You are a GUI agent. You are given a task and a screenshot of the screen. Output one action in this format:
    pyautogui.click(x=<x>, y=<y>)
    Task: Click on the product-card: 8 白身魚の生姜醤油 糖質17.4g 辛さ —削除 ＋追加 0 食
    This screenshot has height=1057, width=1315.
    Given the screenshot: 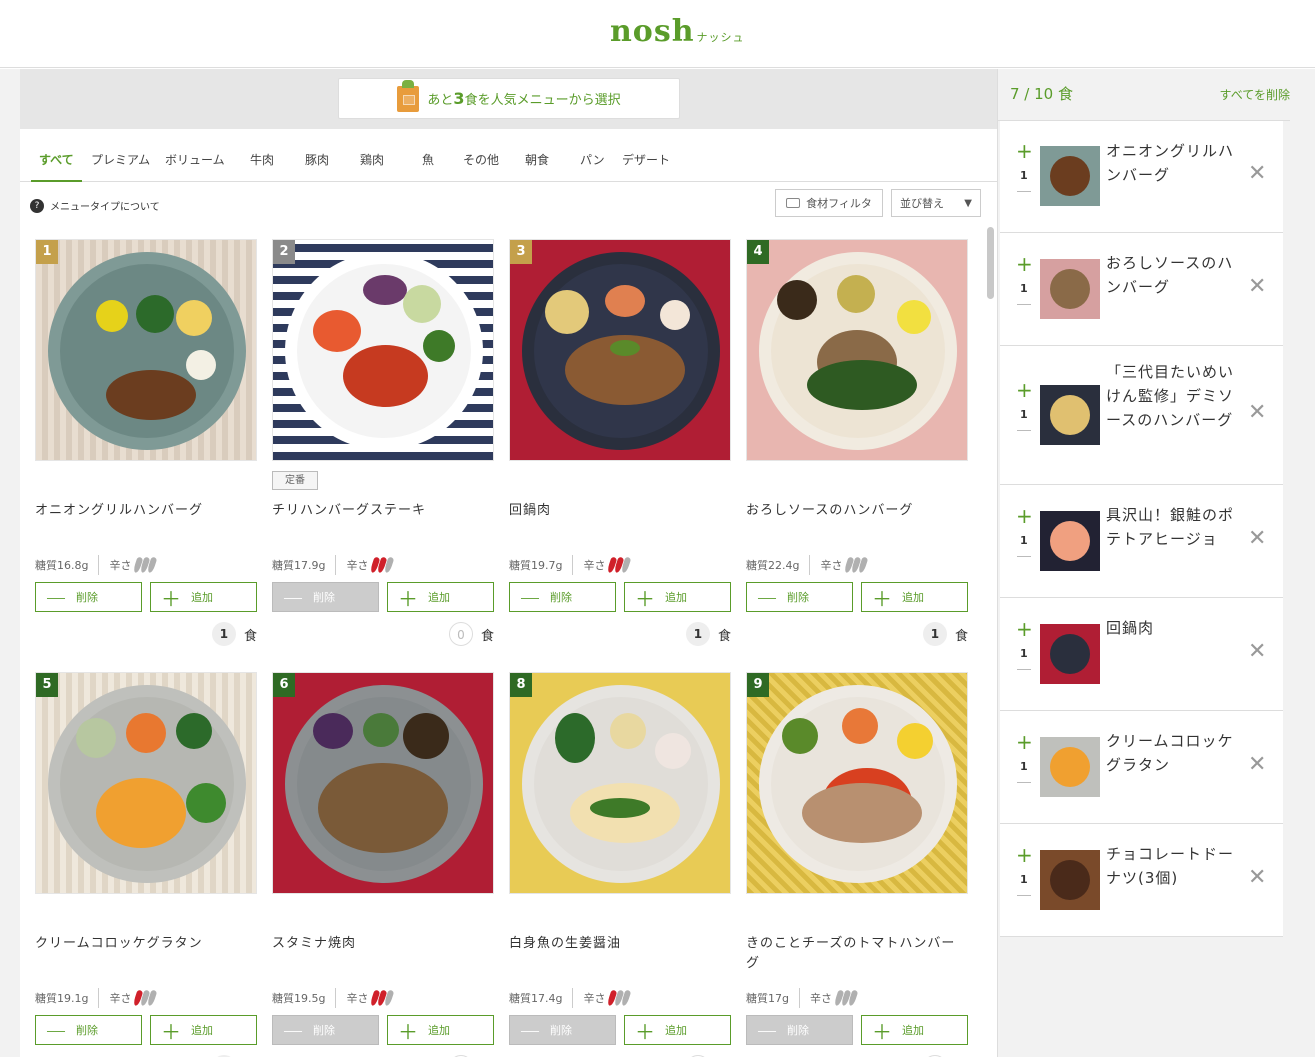 What is the action you would take?
    pyautogui.click(x=620, y=864)
    